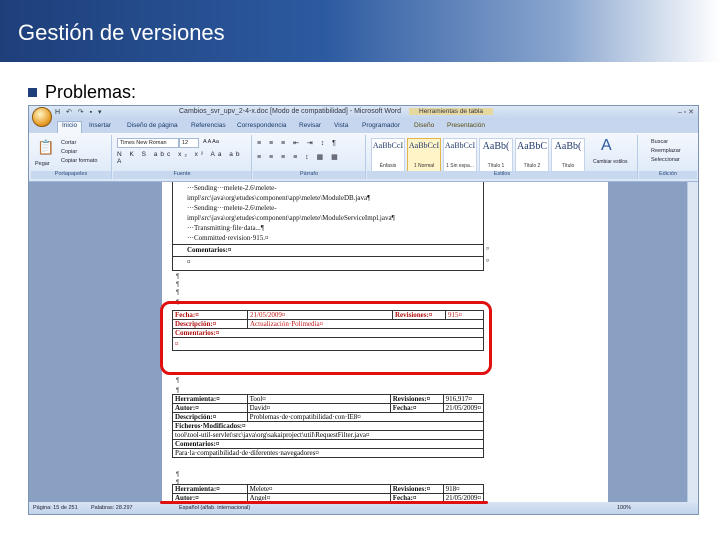 The height and width of the screenshot is (540, 720). I want to click on bullet-text: Problemas:, so click(91, 92).